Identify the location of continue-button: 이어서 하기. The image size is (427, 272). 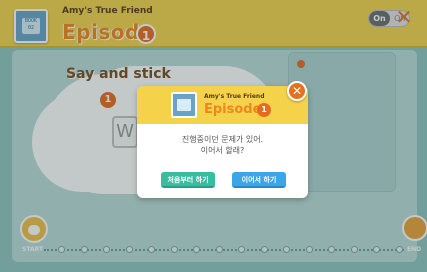
(259, 180).